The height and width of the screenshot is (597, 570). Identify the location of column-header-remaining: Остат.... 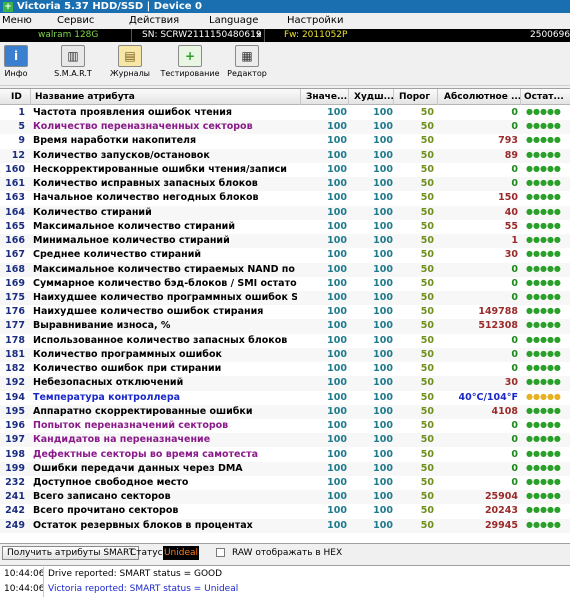
(544, 97).